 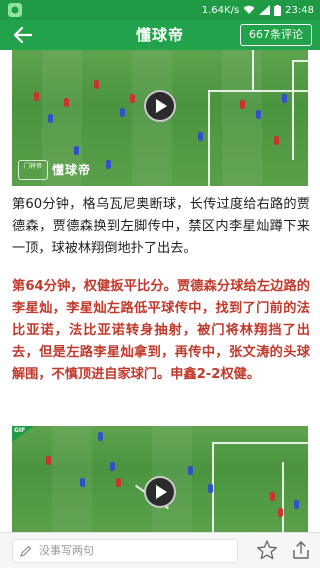 What do you see at coordinates (299, 10) in the screenshot?
I see `clock: 23:48` at bounding box center [299, 10].